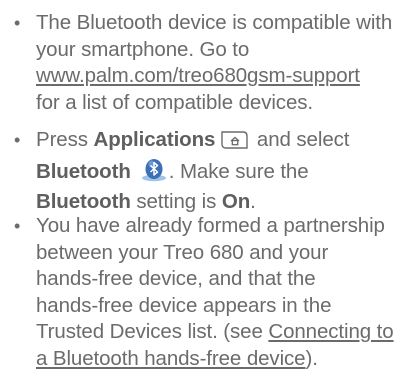 This screenshot has width=413, height=372. Describe the element at coordinates (234, 144) in the screenshot. I see `applications-icon` at that location.